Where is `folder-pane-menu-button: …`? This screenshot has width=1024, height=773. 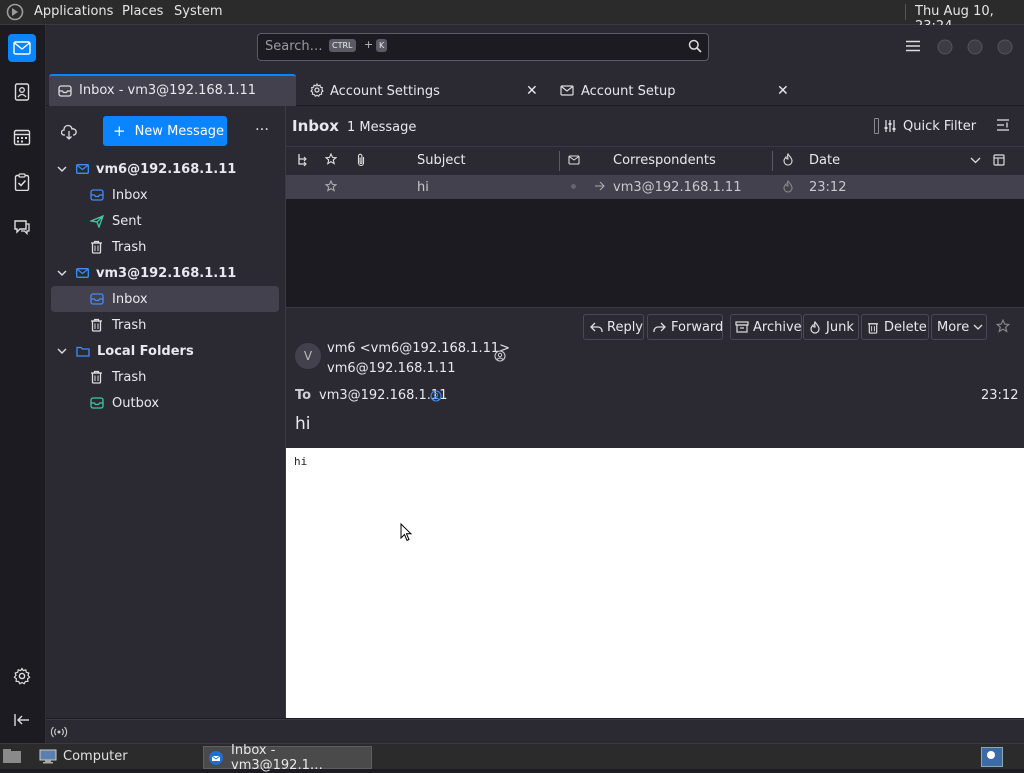
folder-pane-menu-button: … is located at coordinates (262, 126).